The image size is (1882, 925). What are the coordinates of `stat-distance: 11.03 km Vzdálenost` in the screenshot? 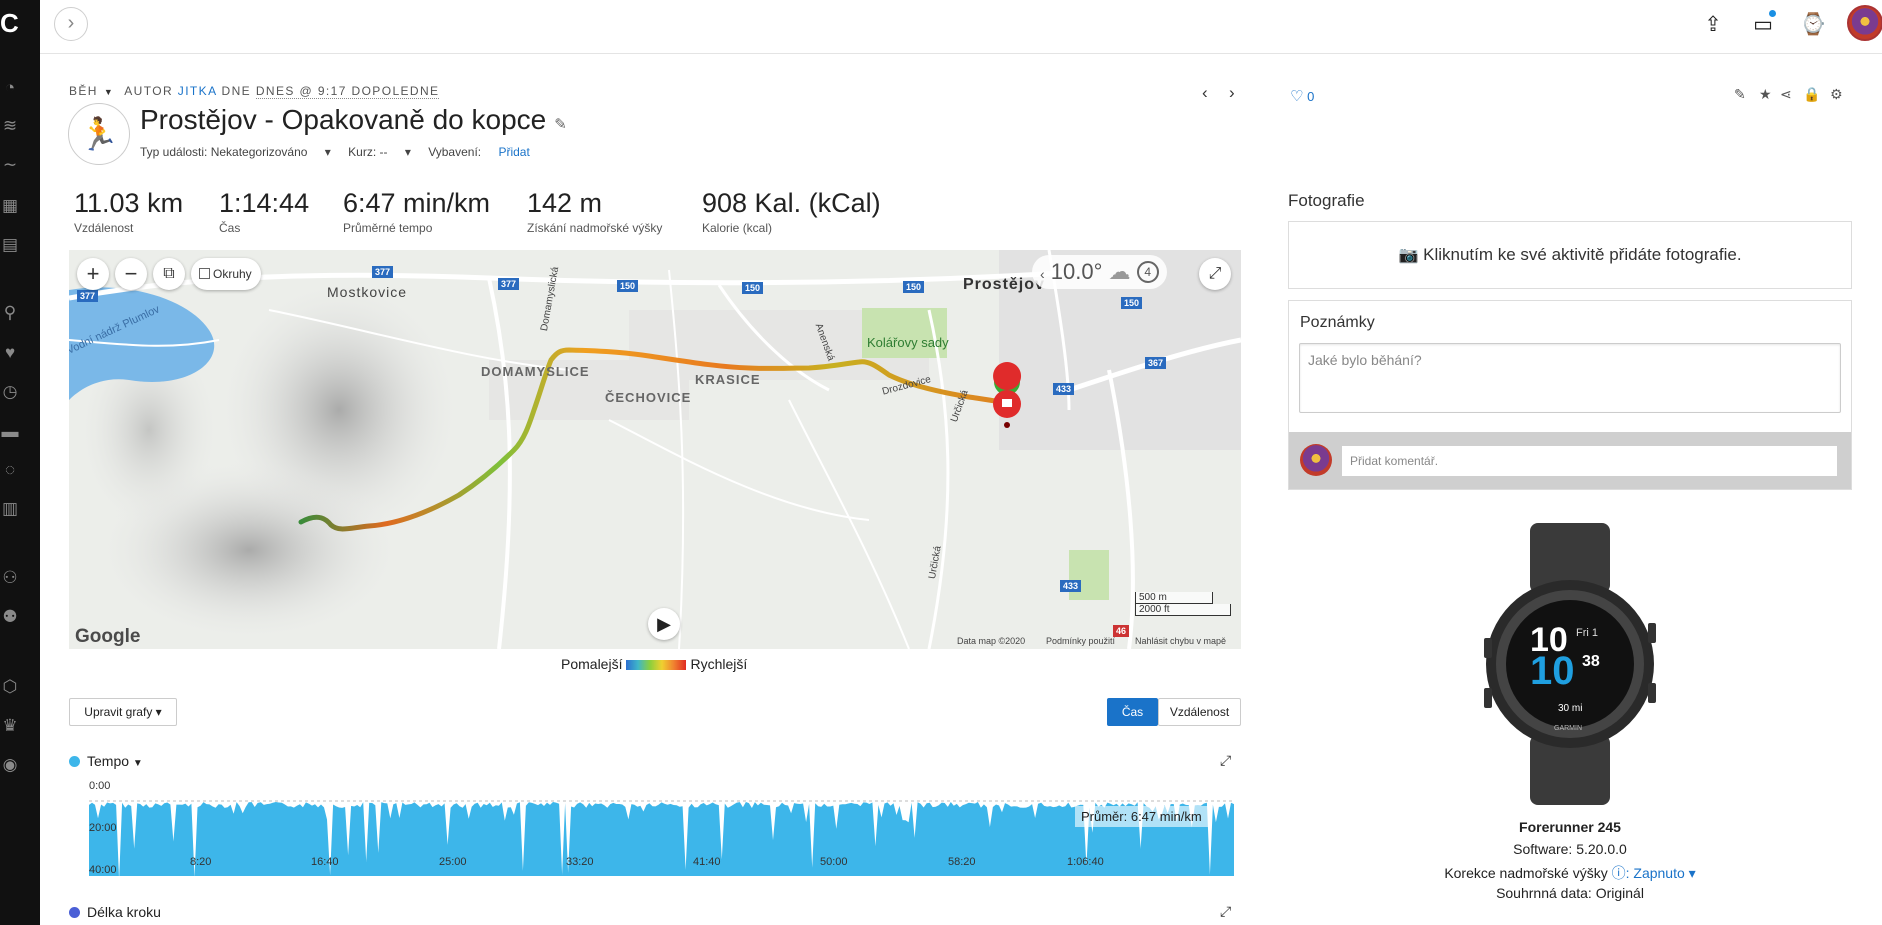 It's located at (128, 211).